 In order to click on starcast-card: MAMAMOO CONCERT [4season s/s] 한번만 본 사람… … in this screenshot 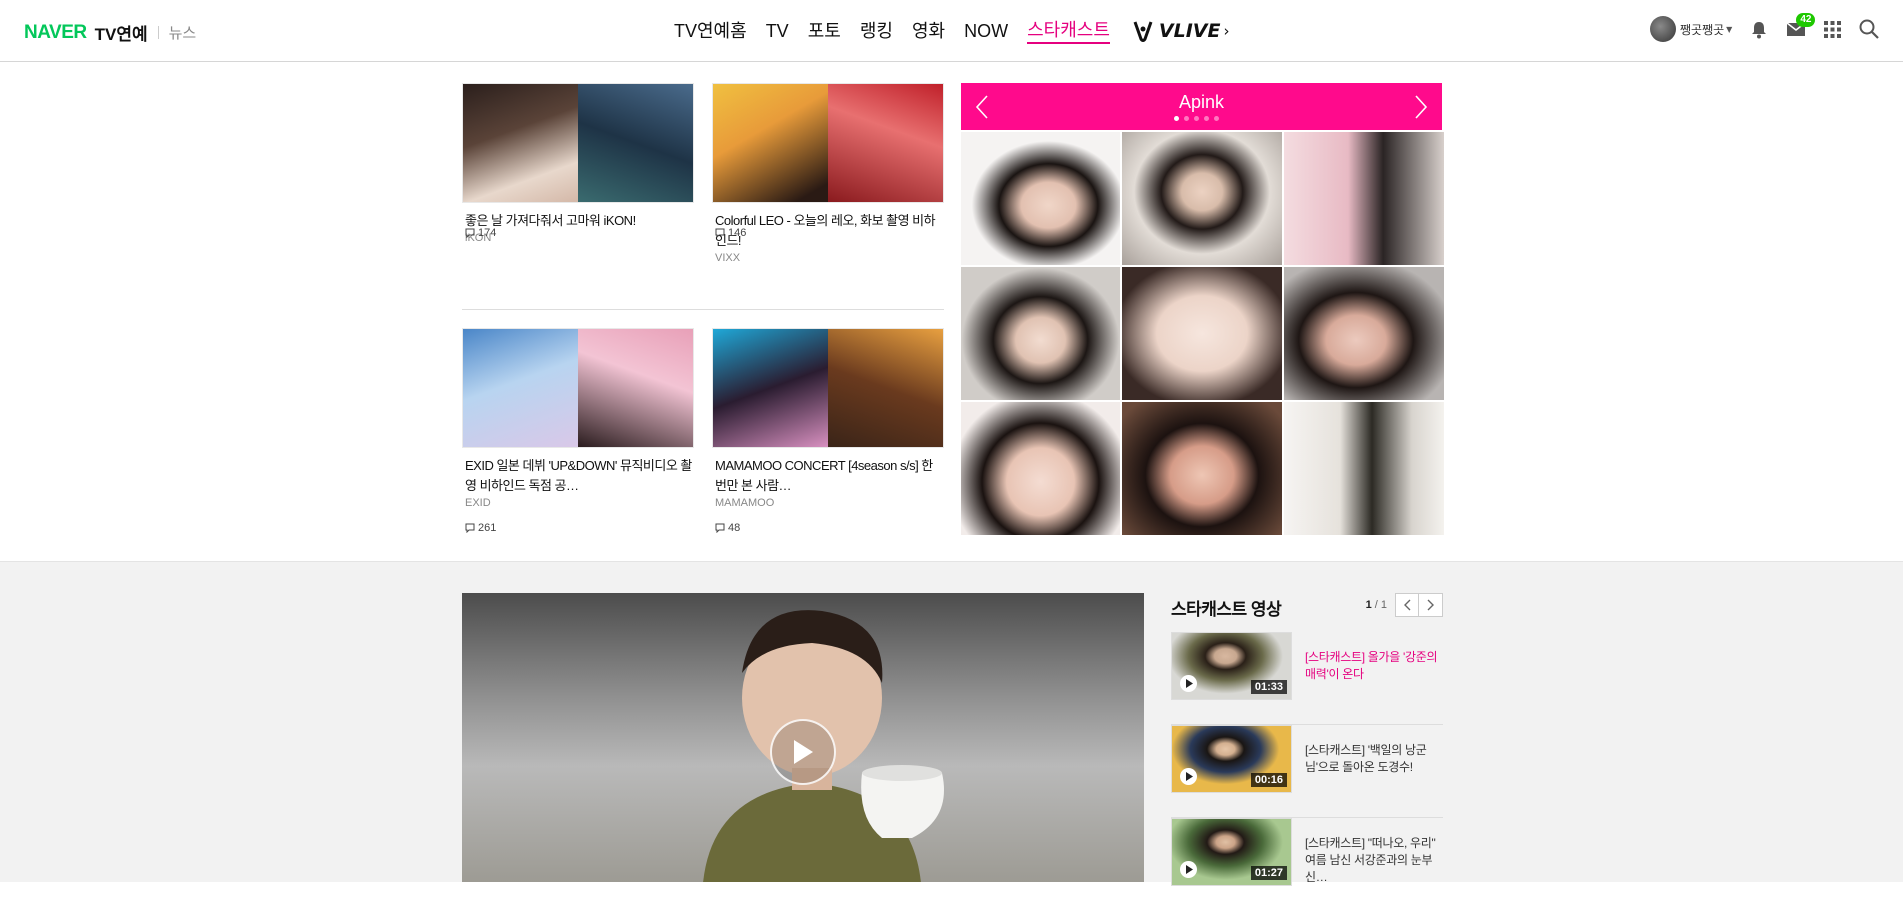, I will do `click(828, 418)`.